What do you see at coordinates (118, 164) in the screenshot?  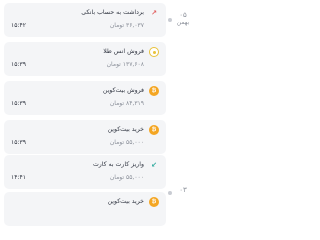 I see `transaction-title: واریز کارت به کارت` at bounding box center [118, 164].